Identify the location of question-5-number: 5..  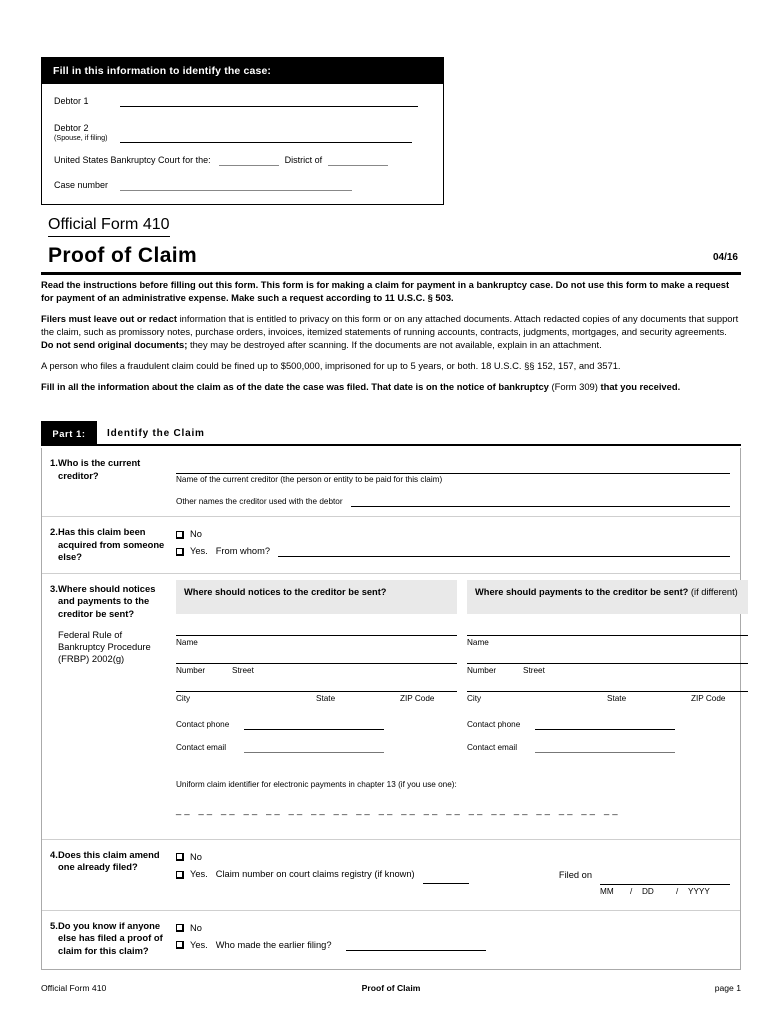
(54, 925).